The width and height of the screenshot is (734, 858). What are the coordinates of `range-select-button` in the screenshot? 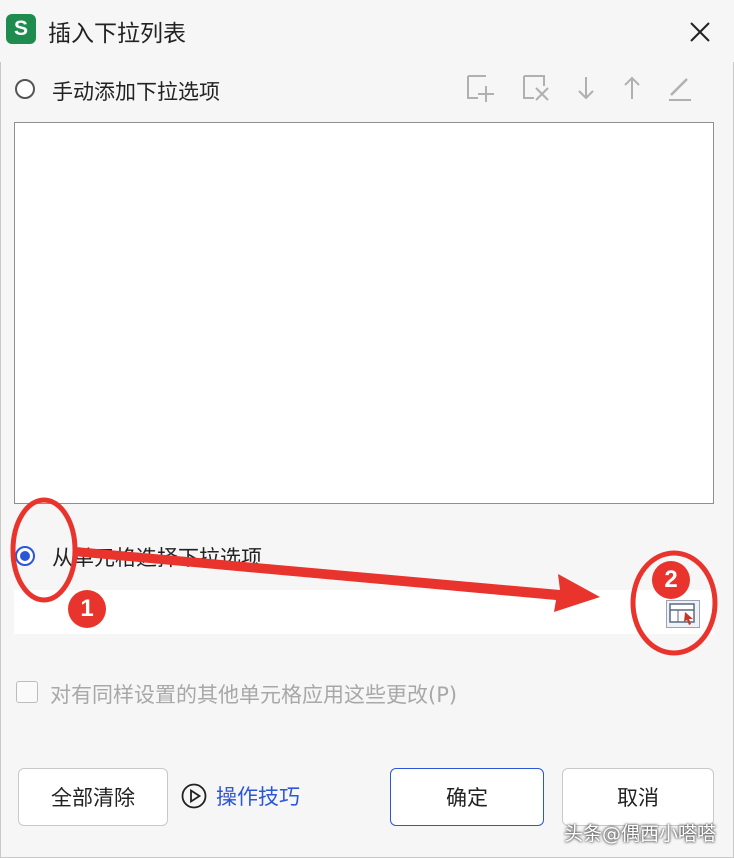 It's located at (683, 614).